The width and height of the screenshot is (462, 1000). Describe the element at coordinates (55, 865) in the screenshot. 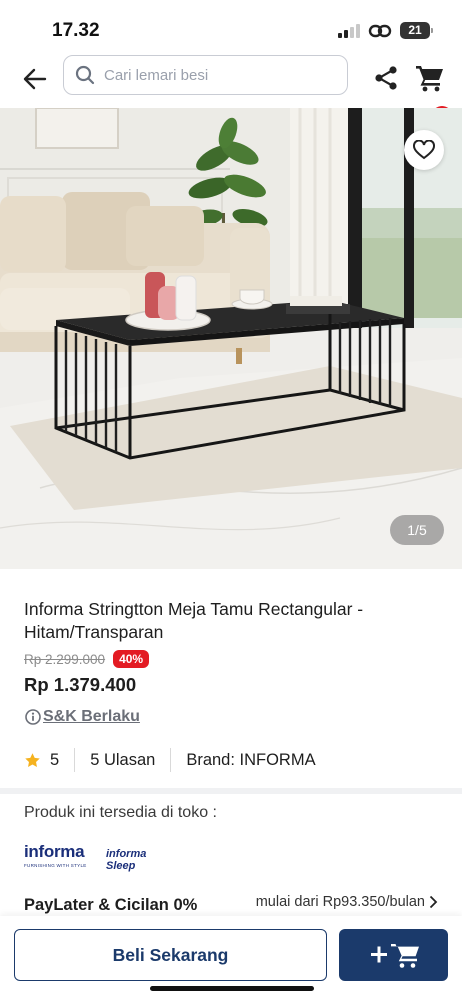

I see `informa-logo-tagline: FURNISHING WITH STYLE` at that location.